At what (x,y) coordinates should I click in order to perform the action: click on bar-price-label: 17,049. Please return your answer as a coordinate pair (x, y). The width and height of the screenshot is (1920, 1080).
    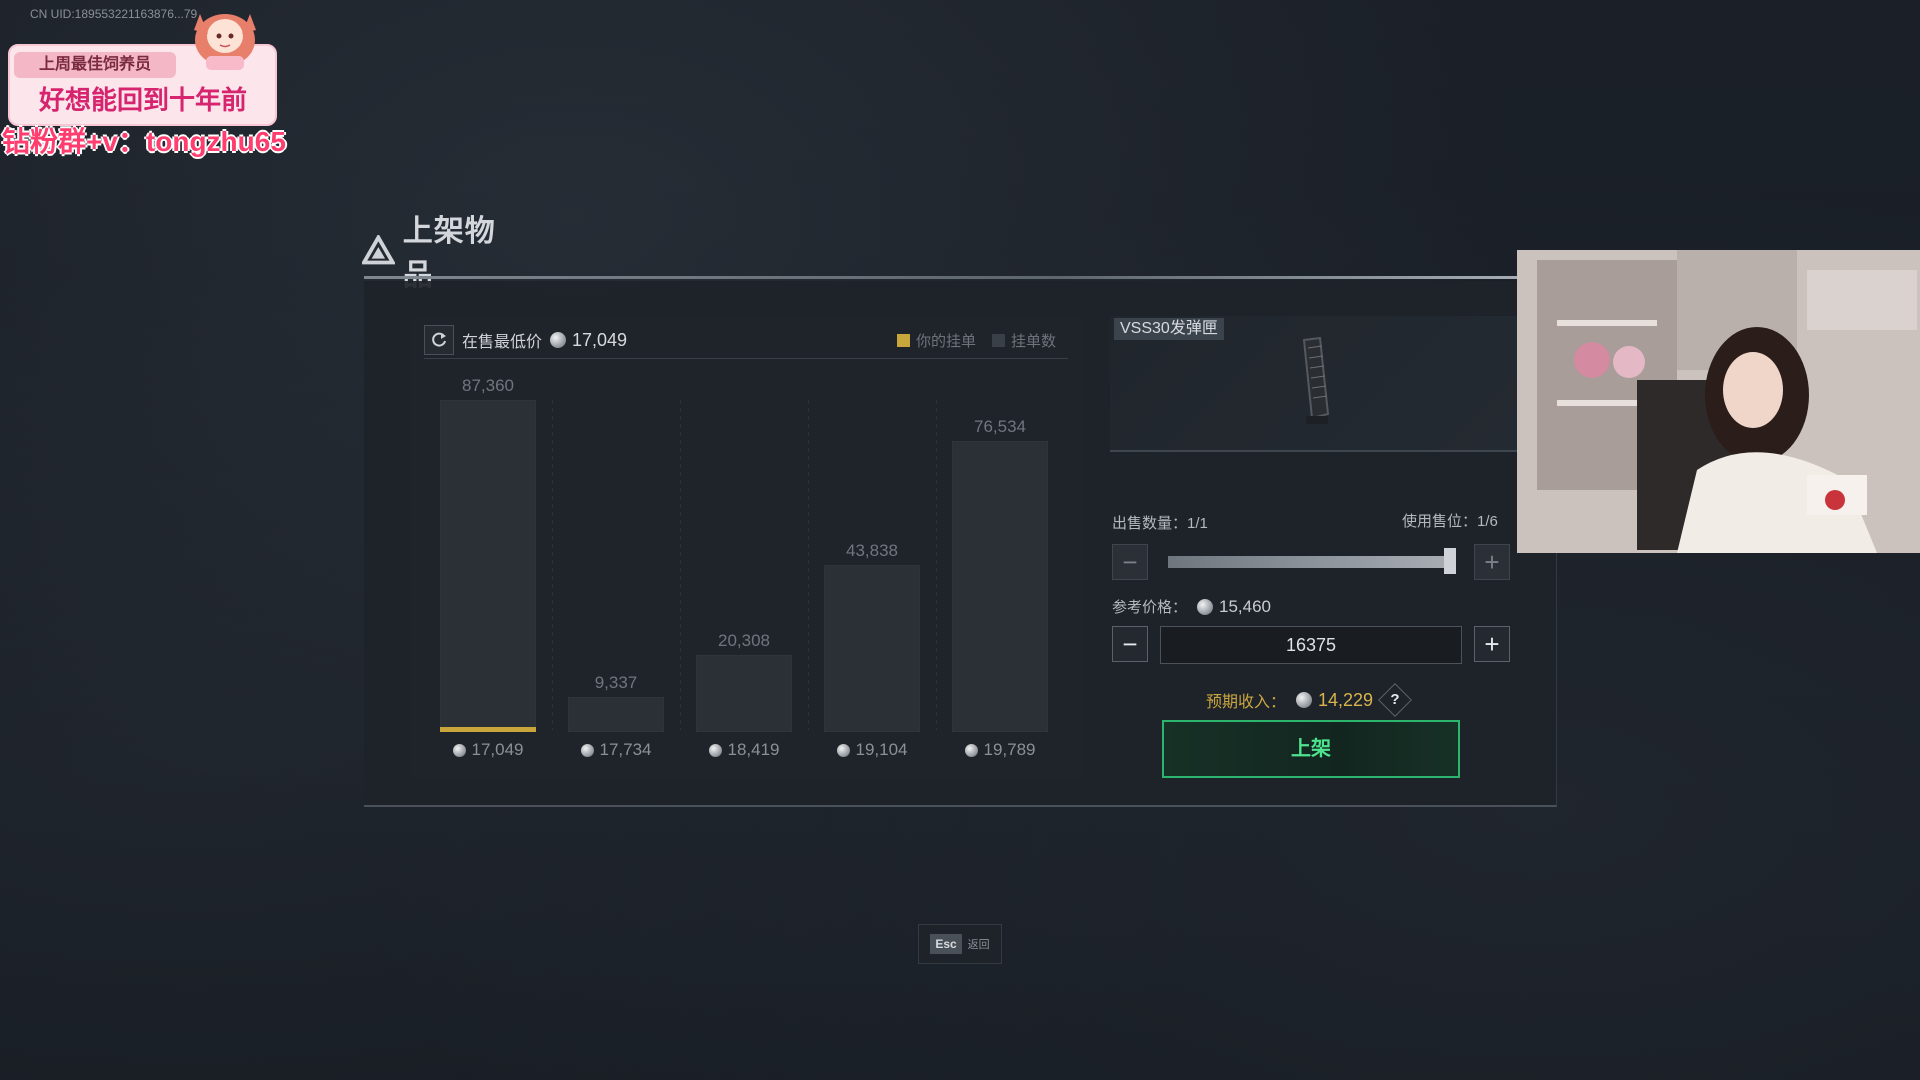
    Looking at the image, I should click on (488, 750).